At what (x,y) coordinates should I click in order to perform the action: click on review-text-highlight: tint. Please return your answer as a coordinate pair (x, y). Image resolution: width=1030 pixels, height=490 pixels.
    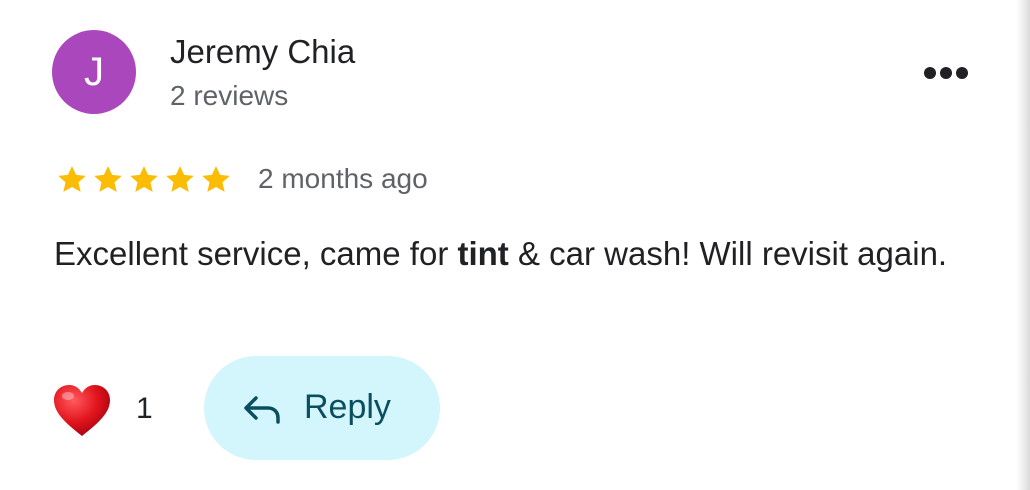
    Looking at the image, I should click on (483, 253).